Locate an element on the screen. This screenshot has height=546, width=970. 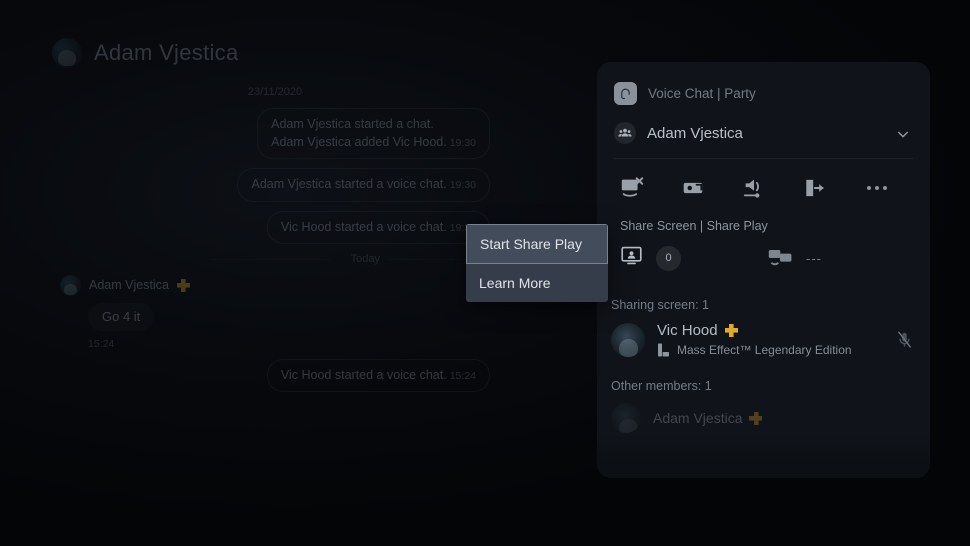
page-title: Adam Vjestica is located at coordinates (166, 52).